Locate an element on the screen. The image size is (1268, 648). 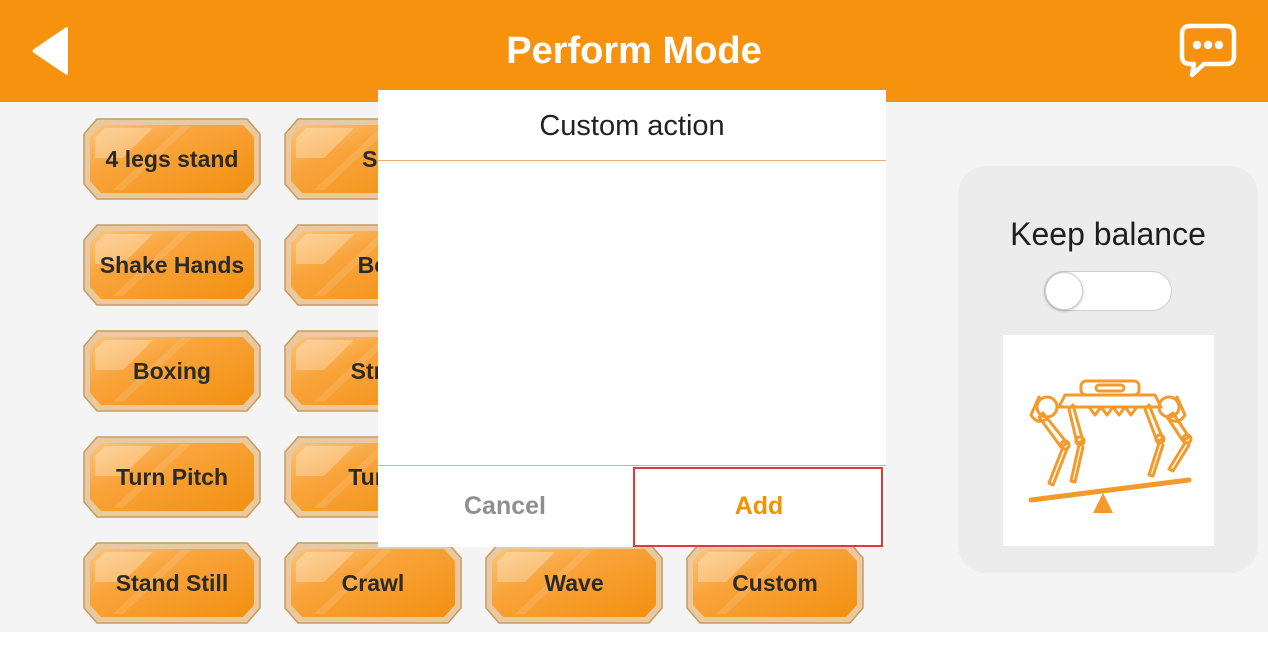
action-button-crawl: Crawl is located at coordinates (373, 583).